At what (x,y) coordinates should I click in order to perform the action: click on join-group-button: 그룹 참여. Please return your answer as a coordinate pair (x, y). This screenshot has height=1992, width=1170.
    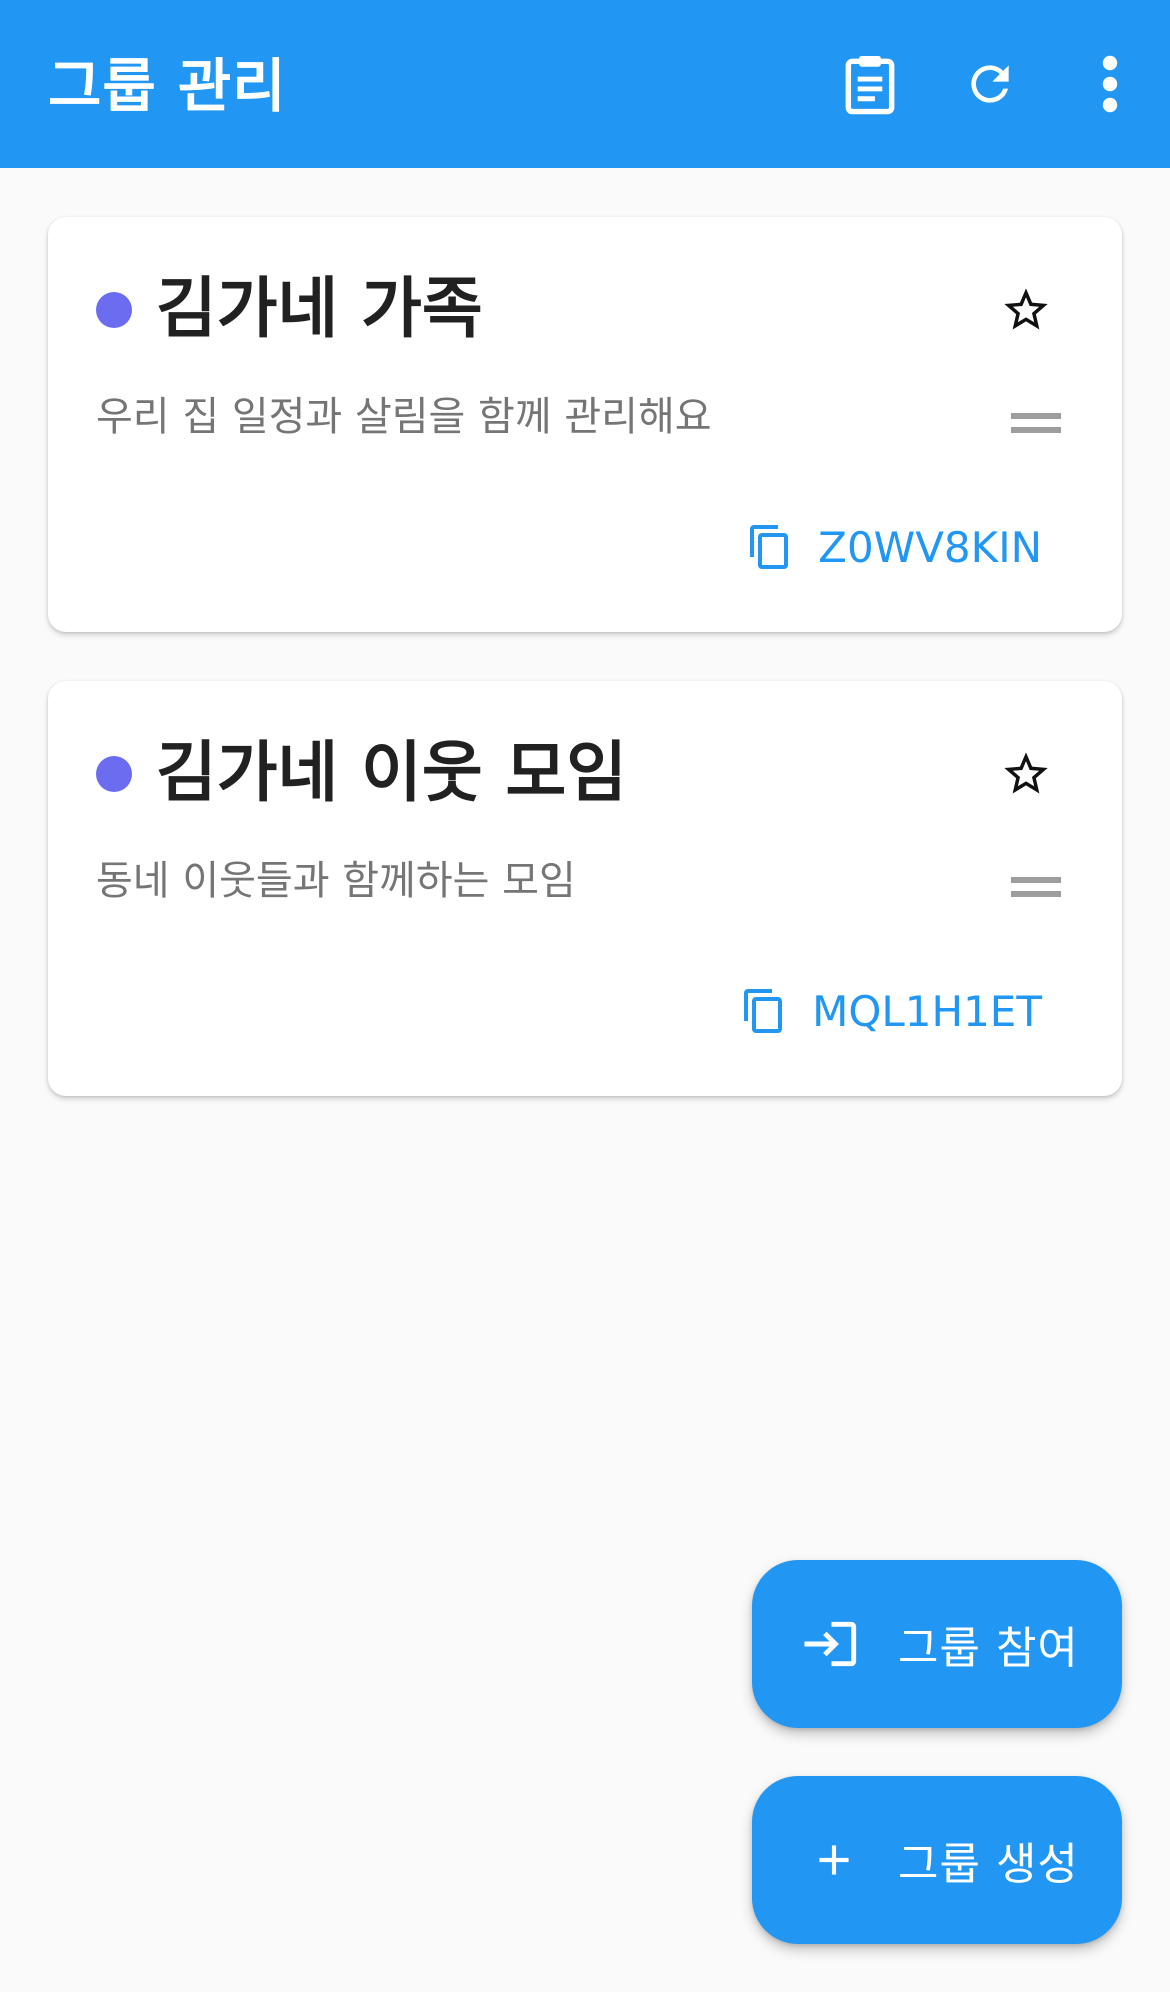
    Looking at the image, I should click on (937, 1644).